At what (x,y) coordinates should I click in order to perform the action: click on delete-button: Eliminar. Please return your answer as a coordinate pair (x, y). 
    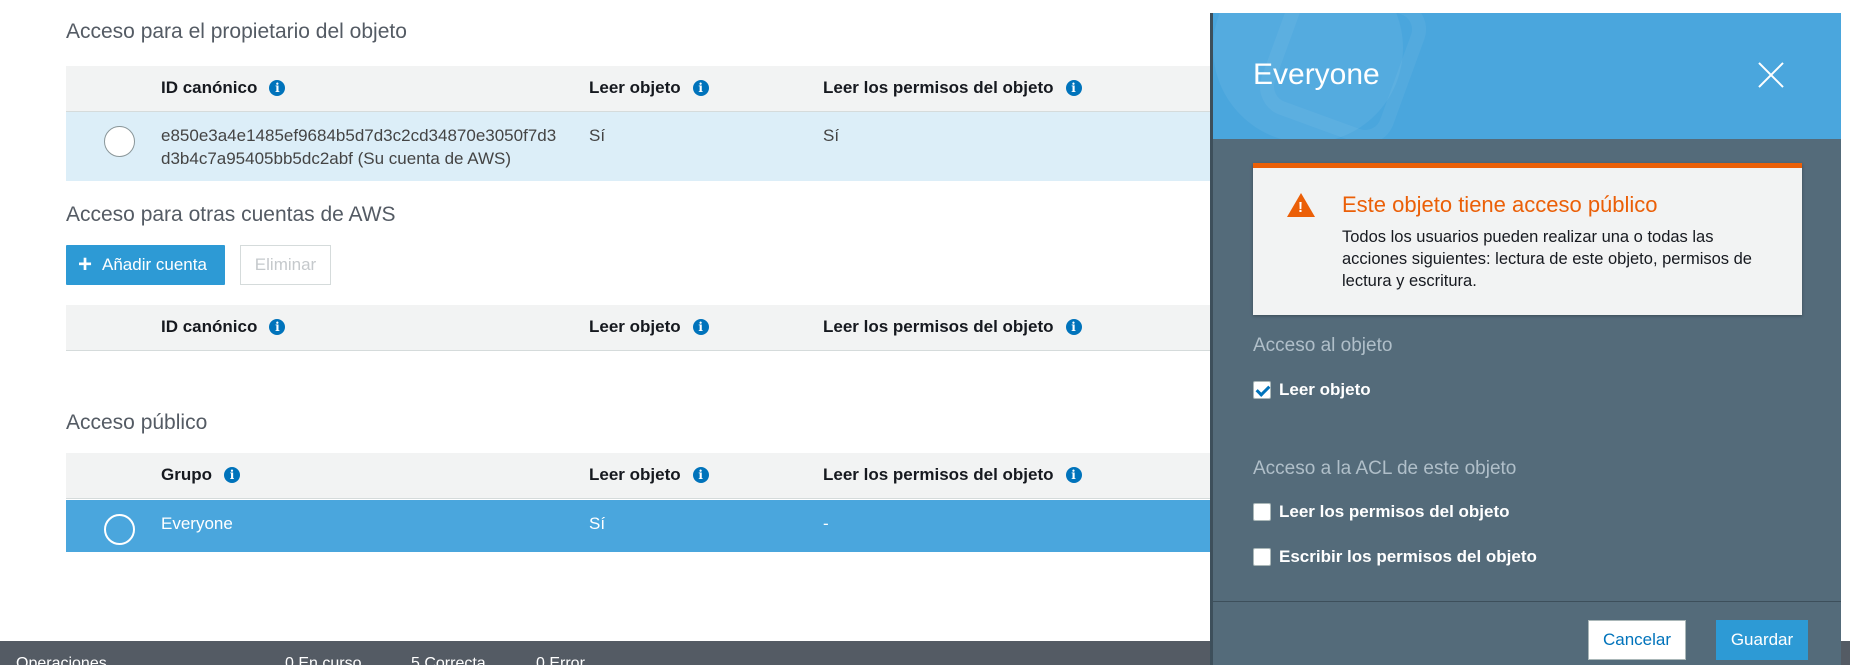
    Looking at the image, I should click on (285, 265).